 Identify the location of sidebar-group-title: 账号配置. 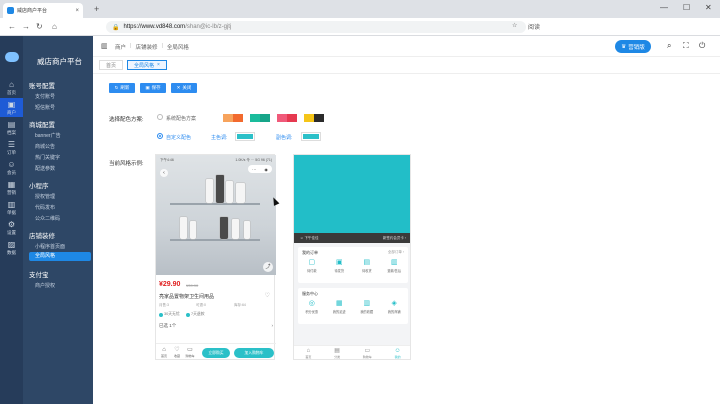
(42, 85).